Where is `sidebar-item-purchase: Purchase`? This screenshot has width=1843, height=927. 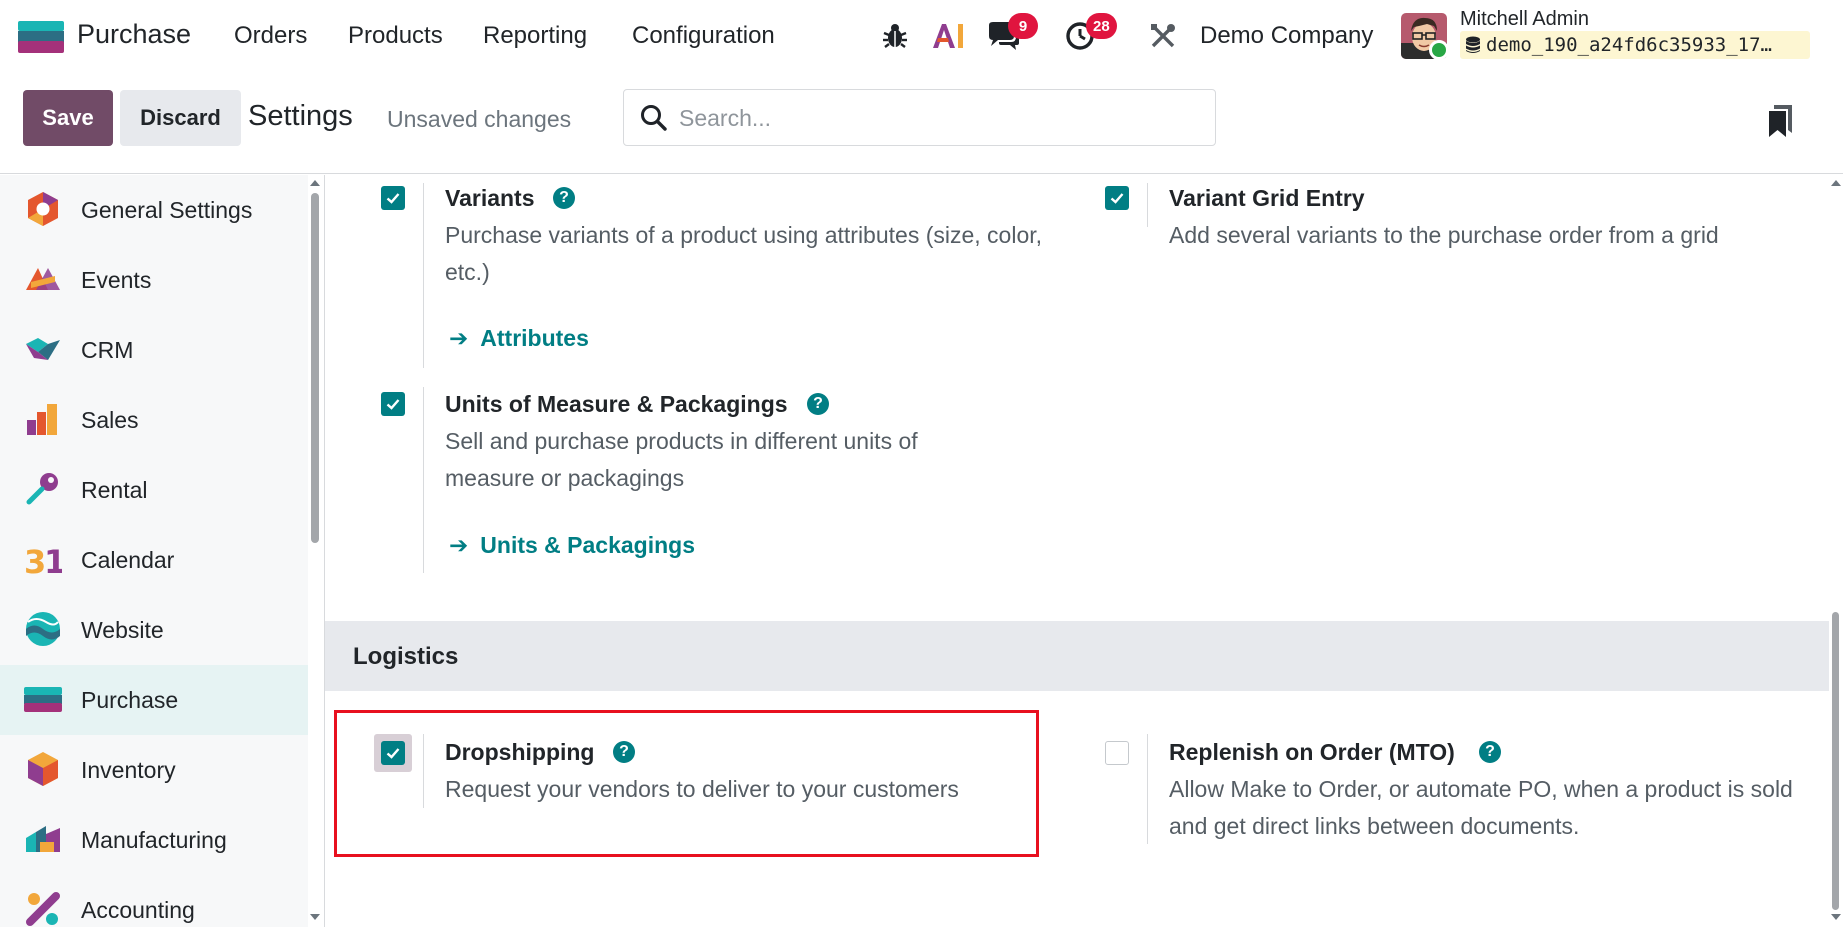 sidebar-item-purchase: Purchase is located at coordinates (154, 700).